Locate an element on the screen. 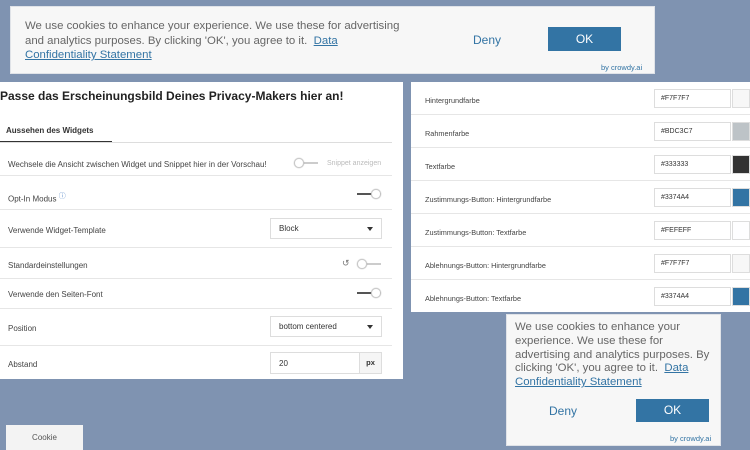 This screenshot has height=450, width=750. cookie-snippet-tab: Cookie is located at coordinates (44, 437).